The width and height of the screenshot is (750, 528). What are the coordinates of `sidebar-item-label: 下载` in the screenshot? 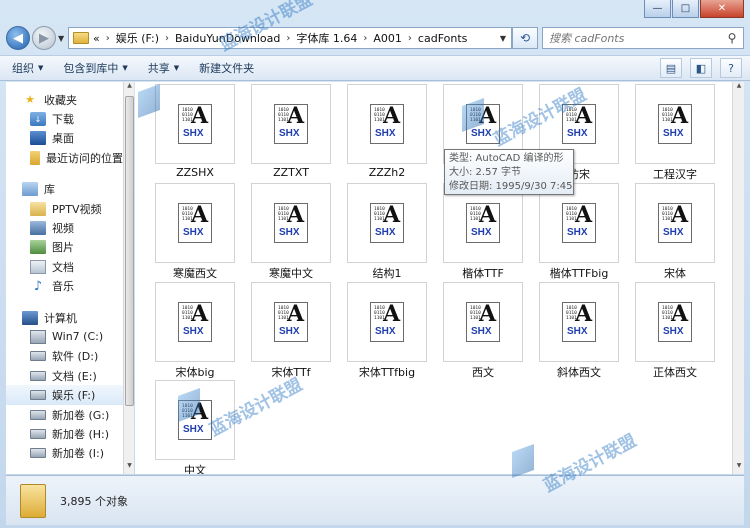 It's located at (63, 120).